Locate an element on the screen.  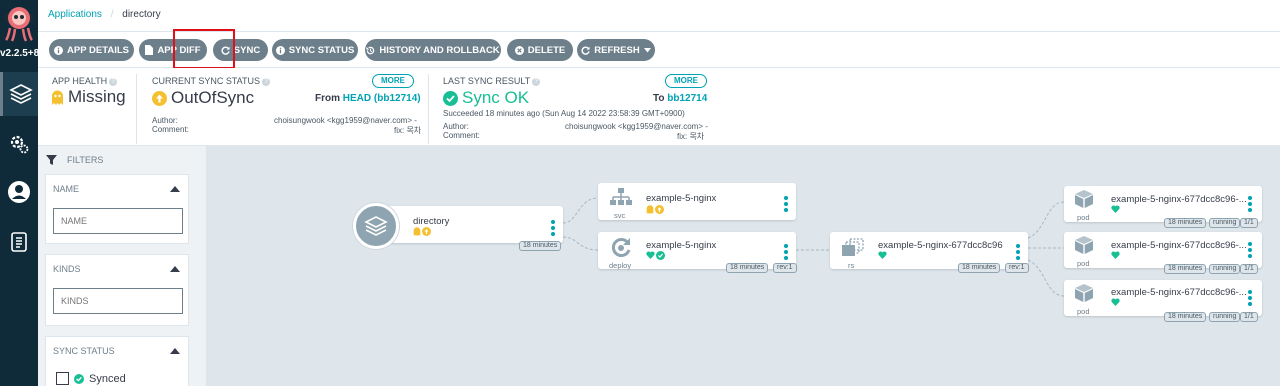
deploy-node-menu-icon is located at coordinates (786, 253).